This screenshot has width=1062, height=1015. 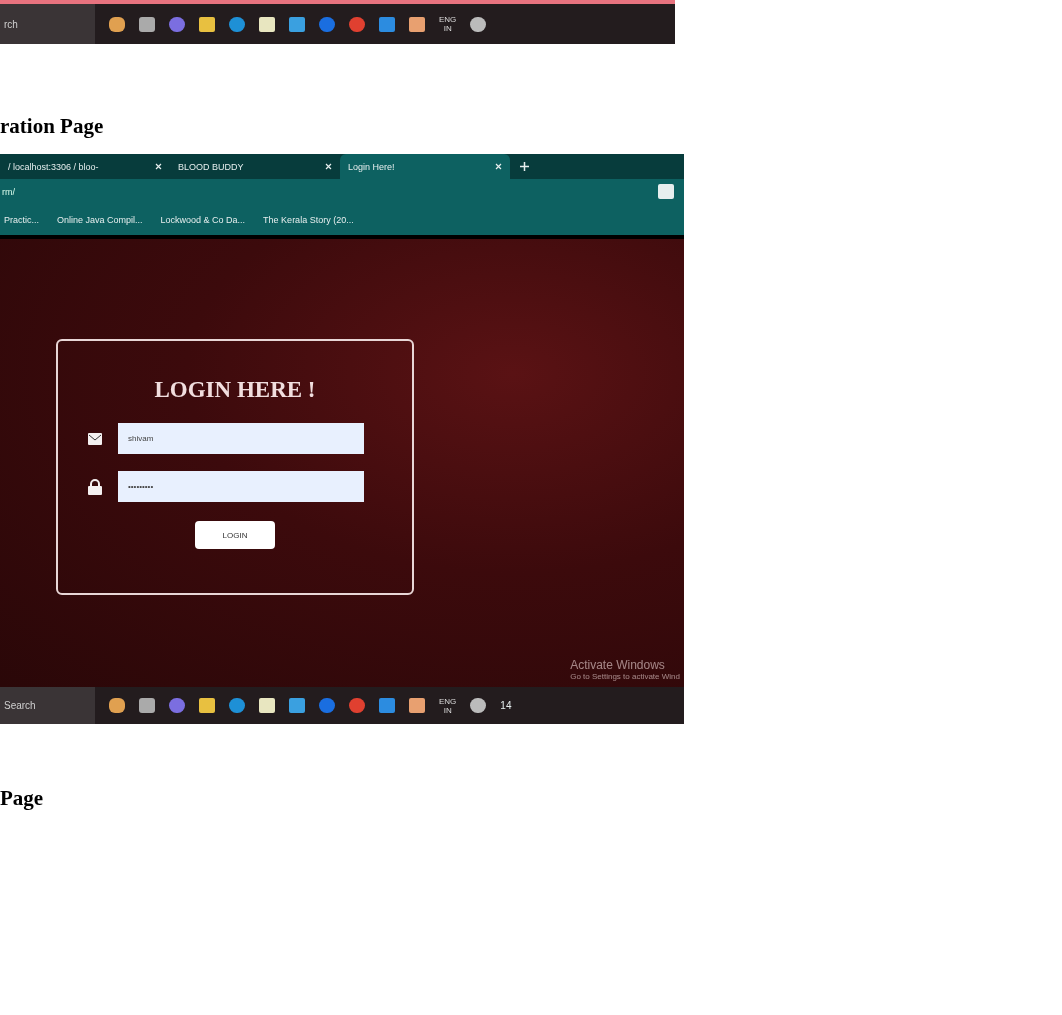 What do you see at coordinates (255, 166) in the screenshot?
I see `browser-tab: BLOOD BUDDY` at bounding box center [255, 166].